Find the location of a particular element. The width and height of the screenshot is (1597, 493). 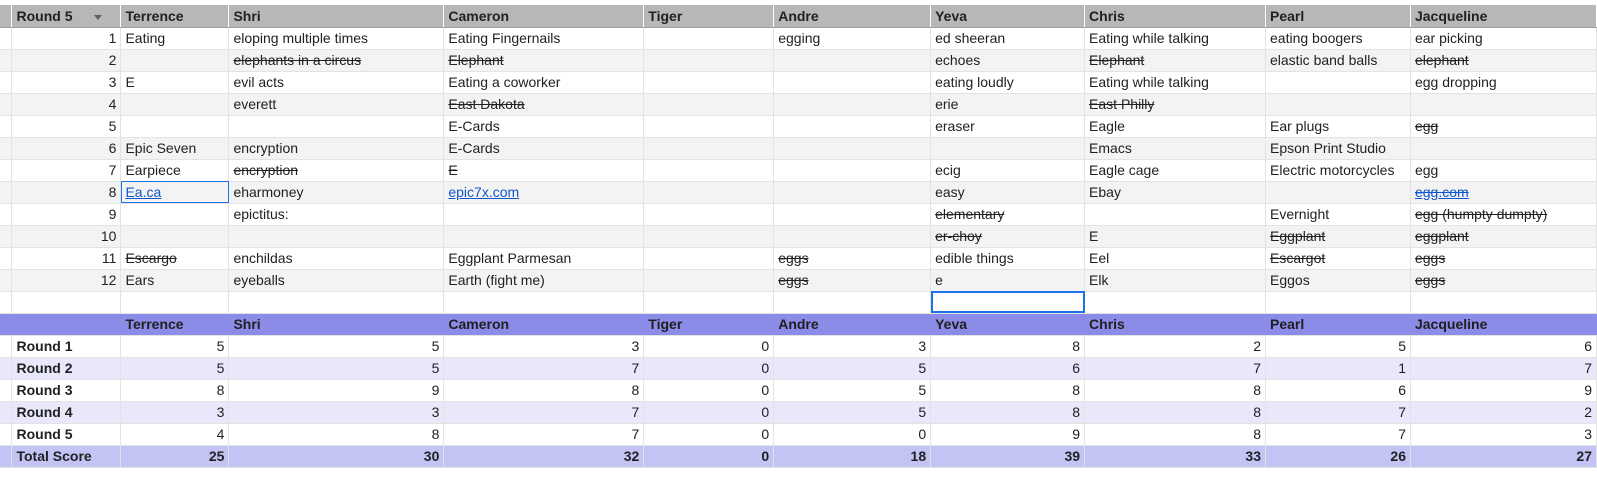

score-cell: 6 is located at coordinates (1008, 368).